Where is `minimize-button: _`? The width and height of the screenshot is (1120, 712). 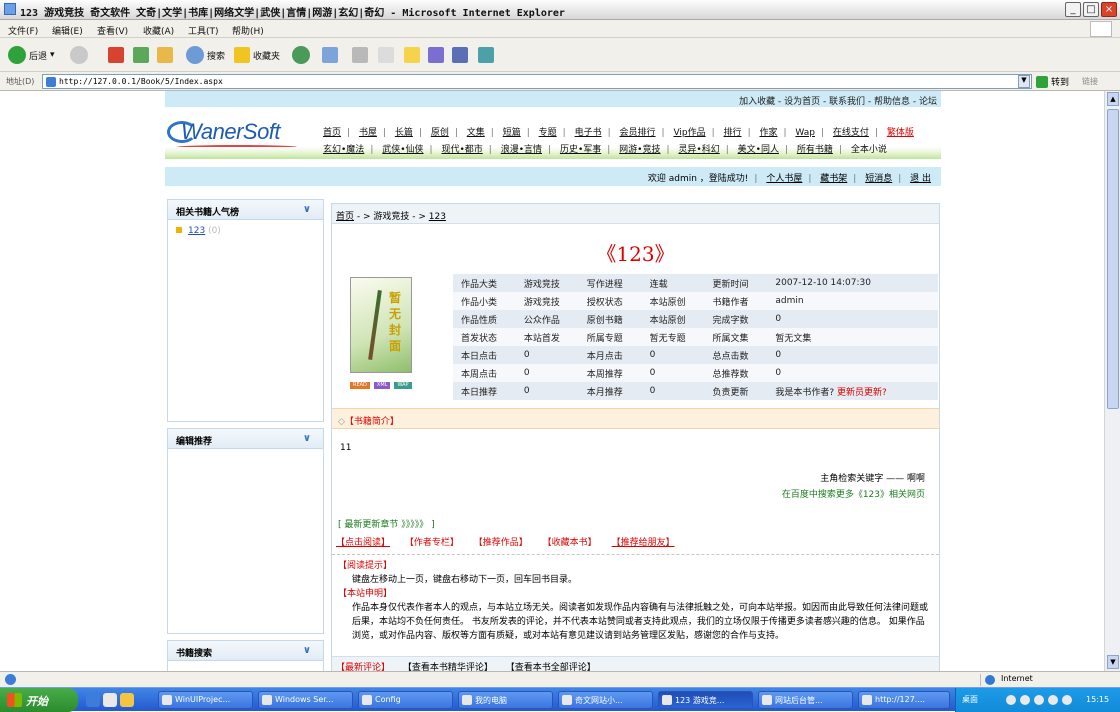 minimize-button: _ is located at coordinates (1073, 9).